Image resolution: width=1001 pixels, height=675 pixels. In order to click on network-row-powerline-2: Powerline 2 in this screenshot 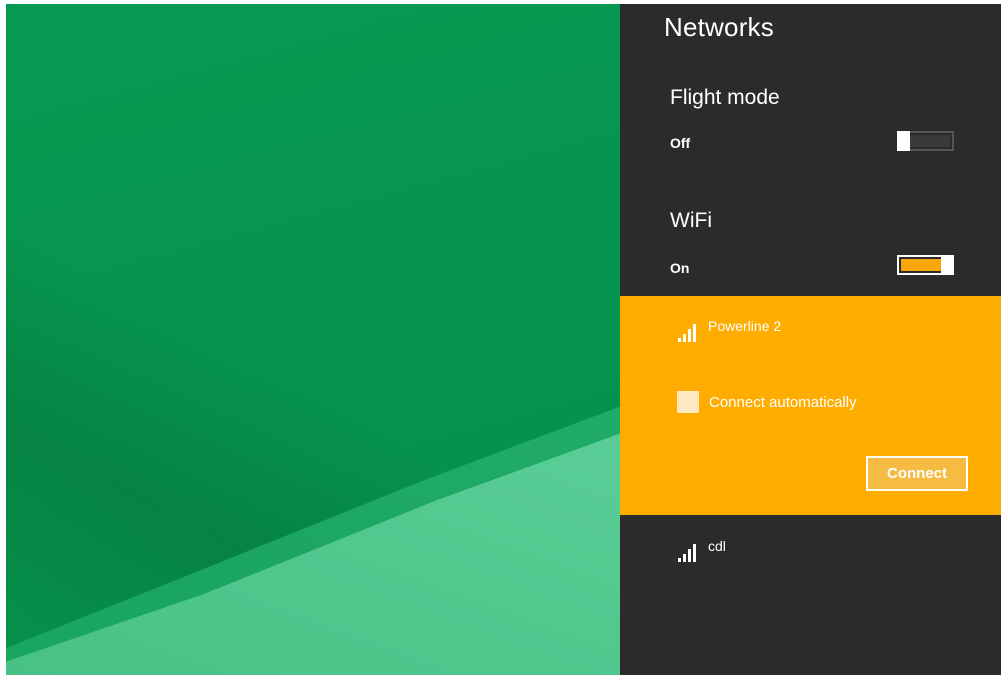, I will do `click(729, 330)`.